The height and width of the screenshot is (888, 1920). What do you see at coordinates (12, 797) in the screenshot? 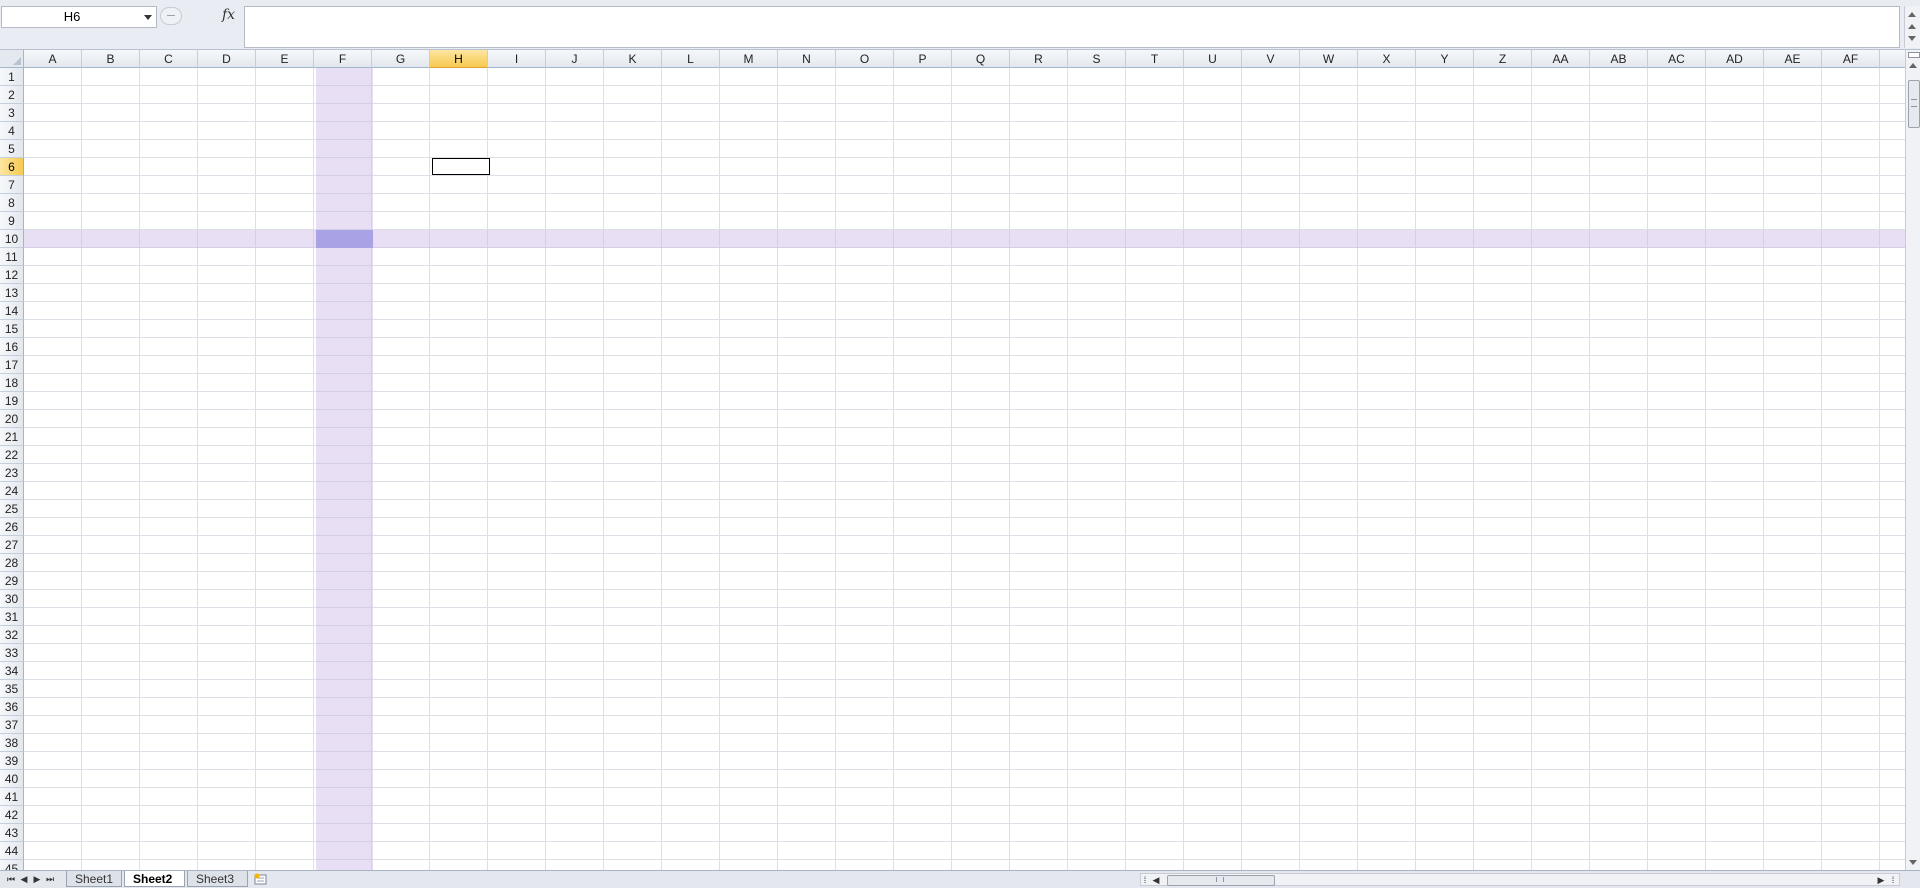
I see `row-header-41: 41` at bounding box center [12, 797].